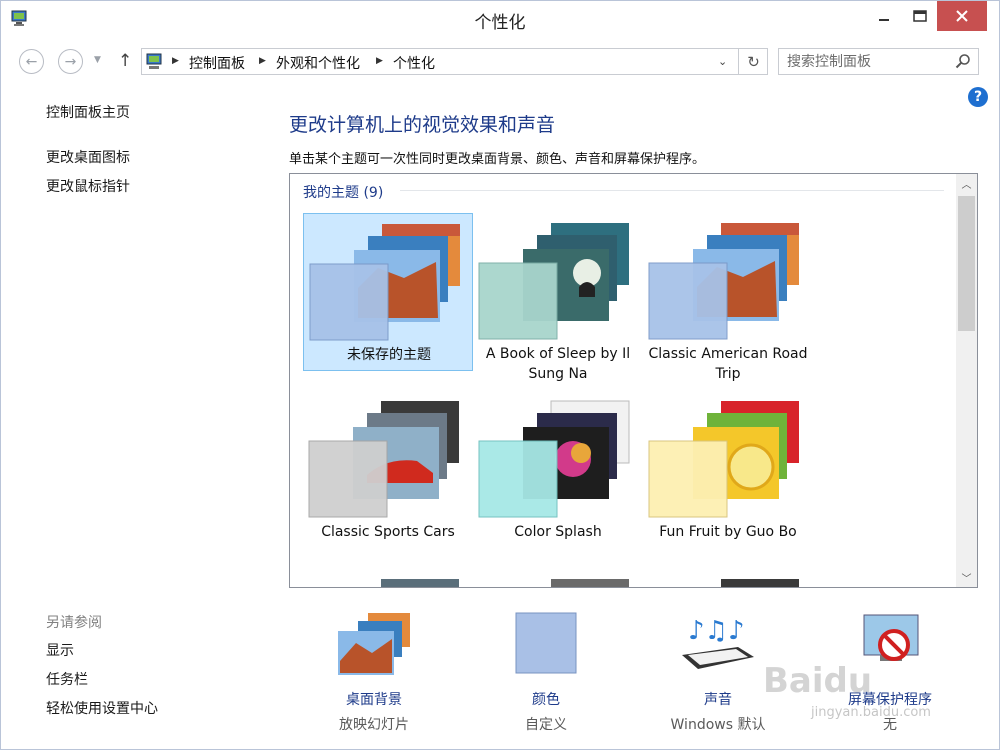  Describe the element at coordinates (867, 61) in the screenshot. I see `search-input` at that location.